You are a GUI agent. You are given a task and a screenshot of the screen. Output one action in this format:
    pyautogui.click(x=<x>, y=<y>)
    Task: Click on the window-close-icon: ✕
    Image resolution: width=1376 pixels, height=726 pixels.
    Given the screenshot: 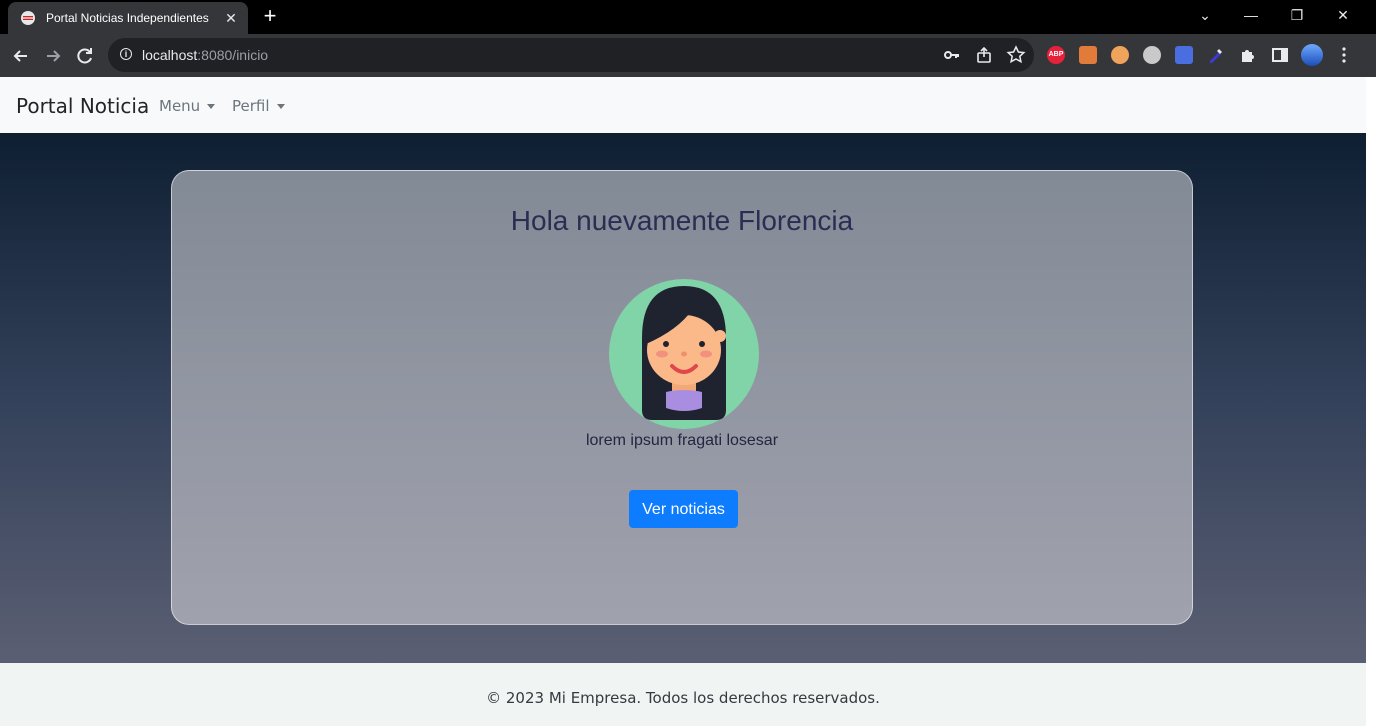 What is the action you would take?
    pyautogui.click(x=1343, y=15)
    